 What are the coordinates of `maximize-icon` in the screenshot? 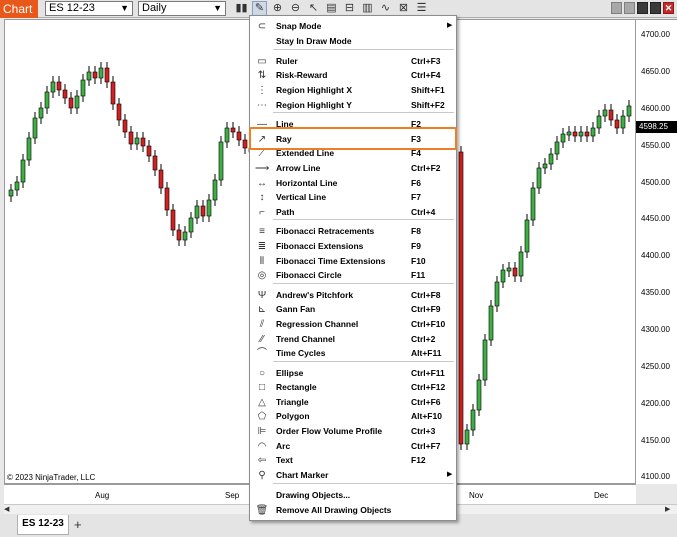 It's located at (655, 8).